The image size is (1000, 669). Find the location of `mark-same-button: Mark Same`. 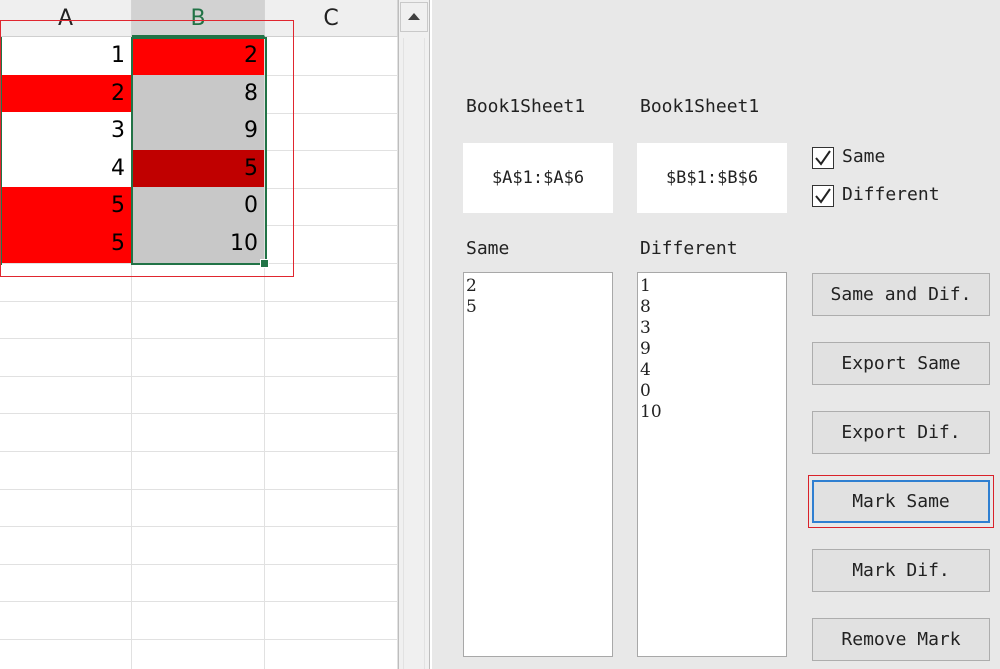

mark-same-button: Mark Same is located at coordinates (901, 501).